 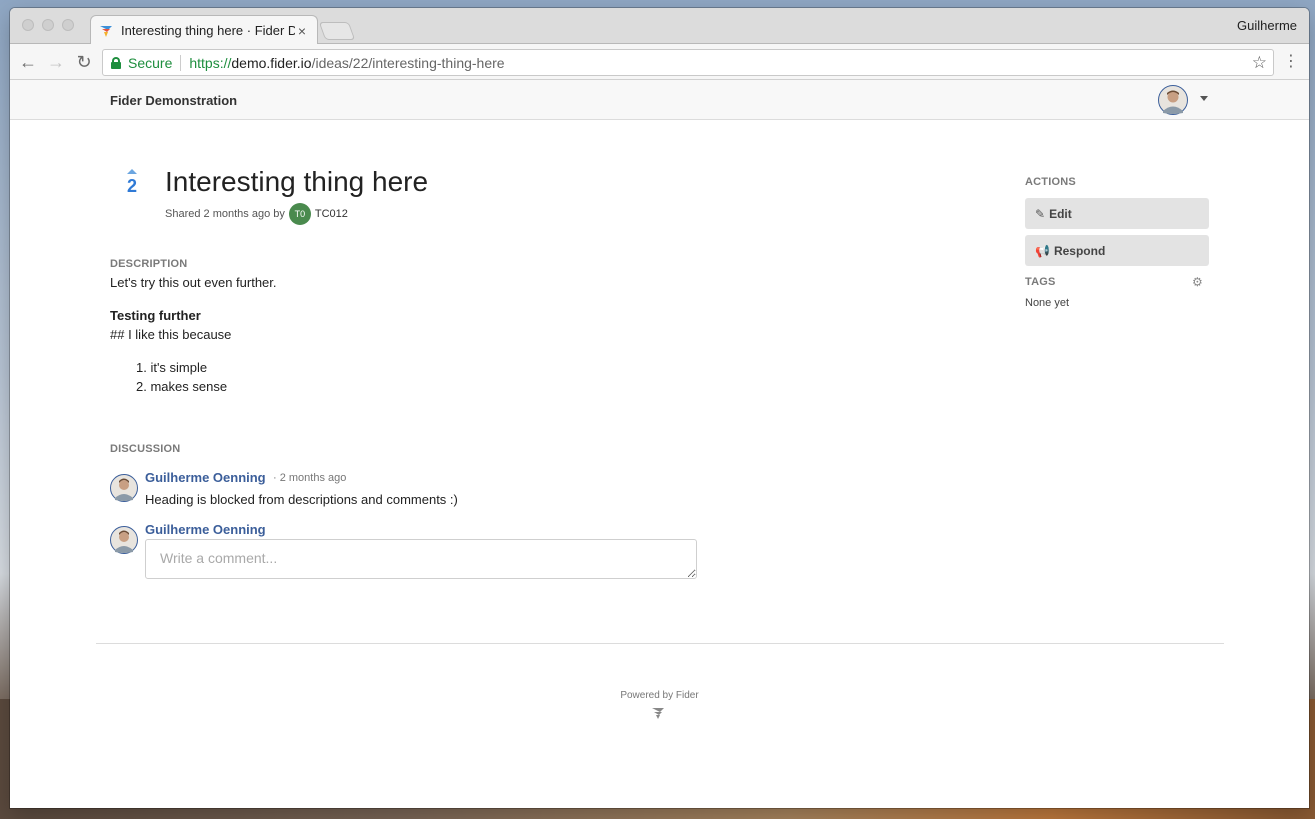 What do you see at coordinates (172, 367) in the screenshot?
I see `list-item: 1. it's simple` at bounding box center [172, 367].